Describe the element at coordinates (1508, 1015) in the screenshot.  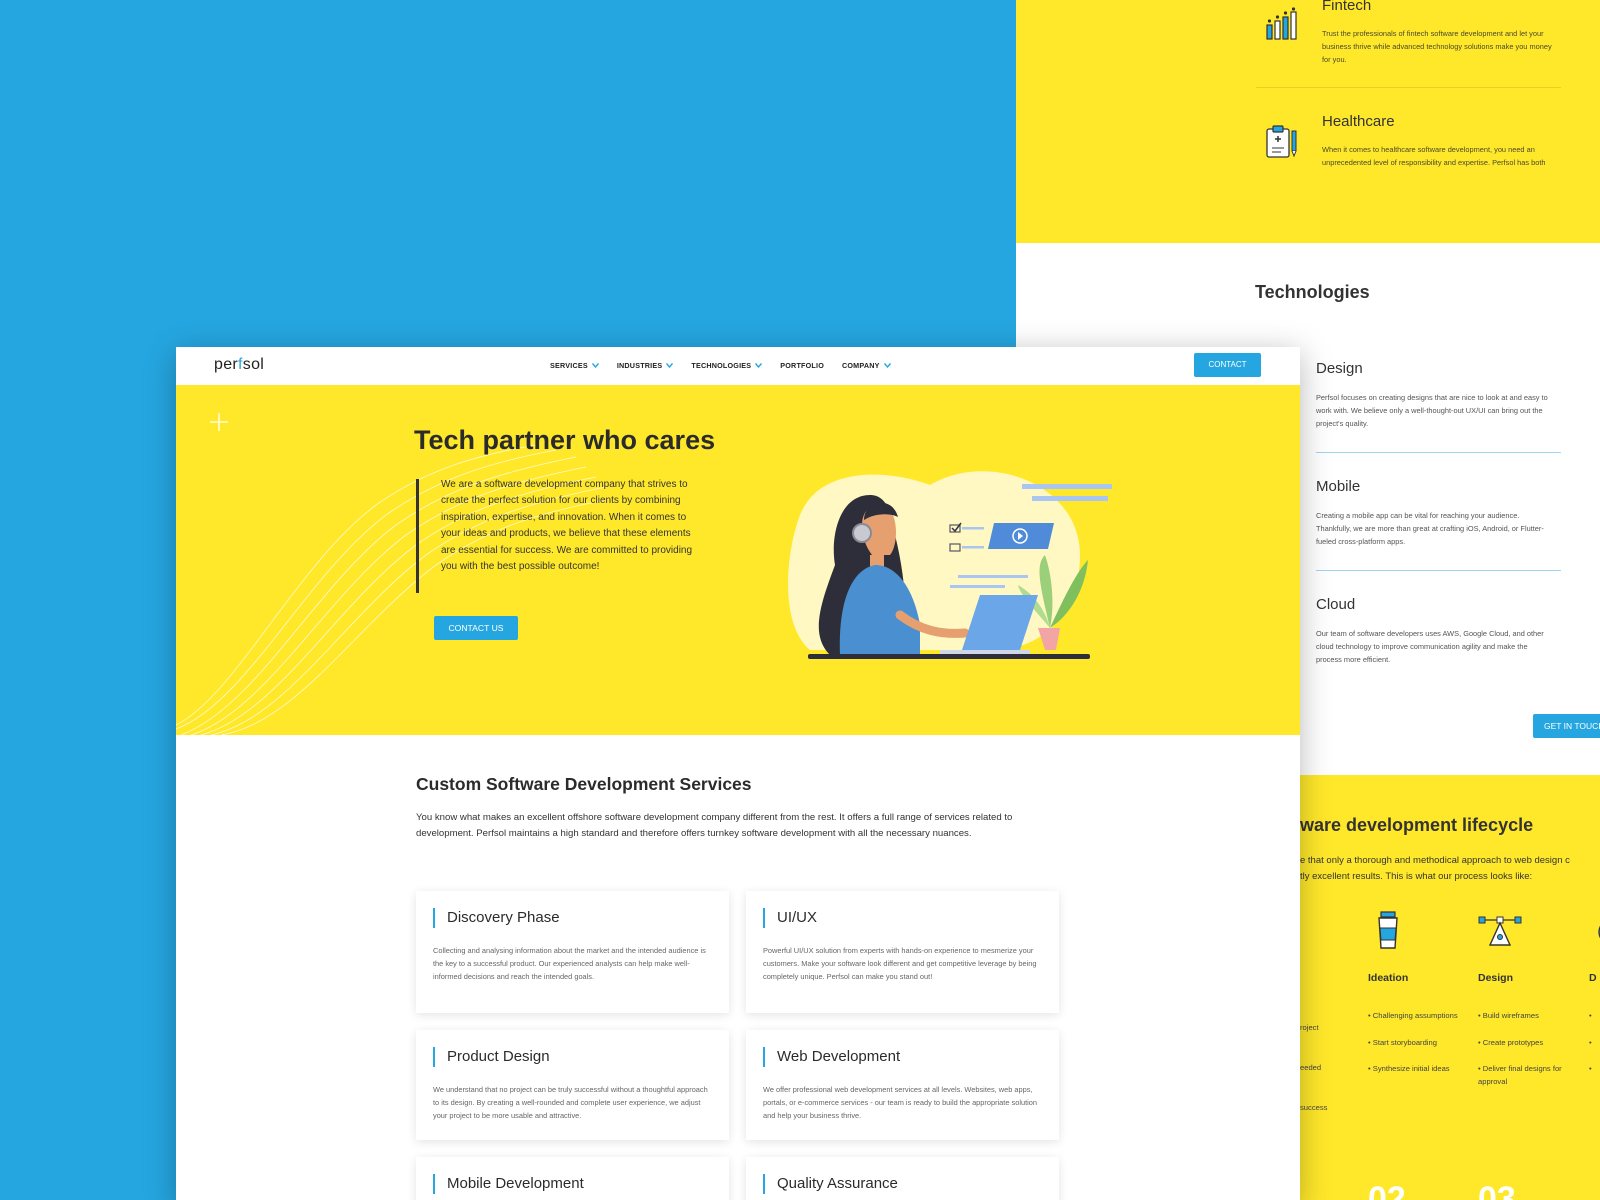
I see `list-item: • Build wireframes` at that location.